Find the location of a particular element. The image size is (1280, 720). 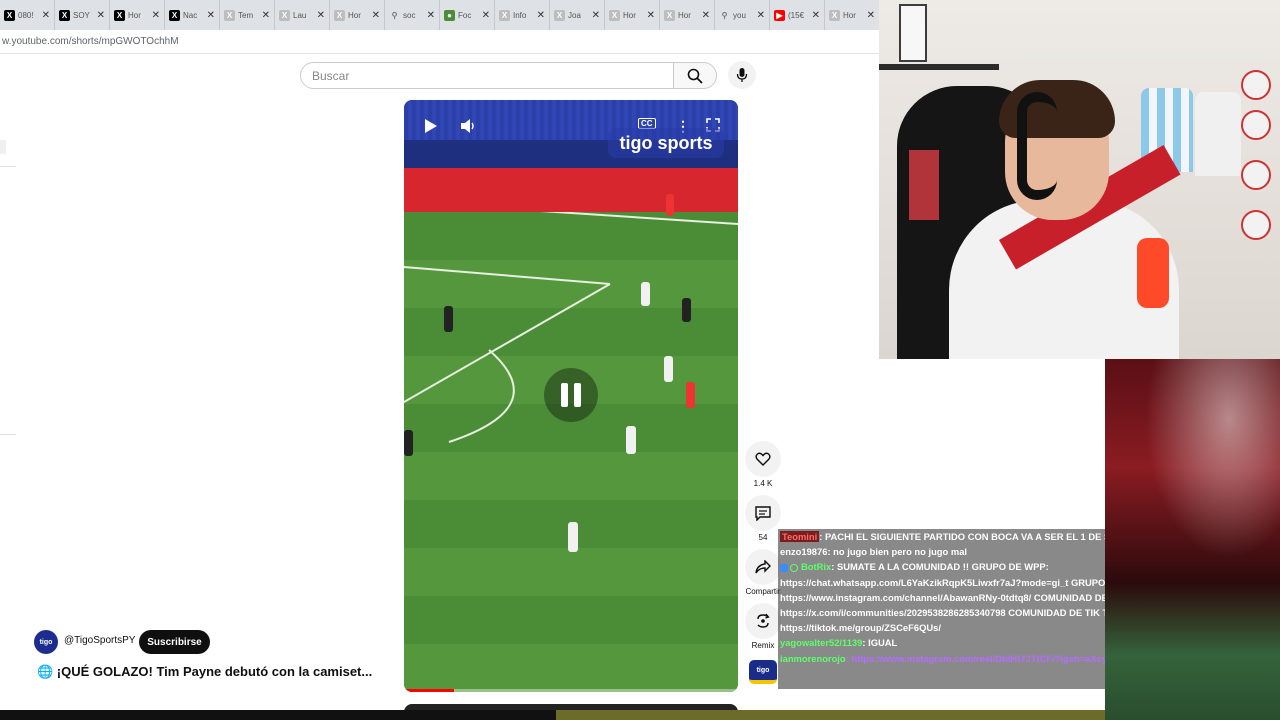

overlay-strip is located at coordinates (830, 715).